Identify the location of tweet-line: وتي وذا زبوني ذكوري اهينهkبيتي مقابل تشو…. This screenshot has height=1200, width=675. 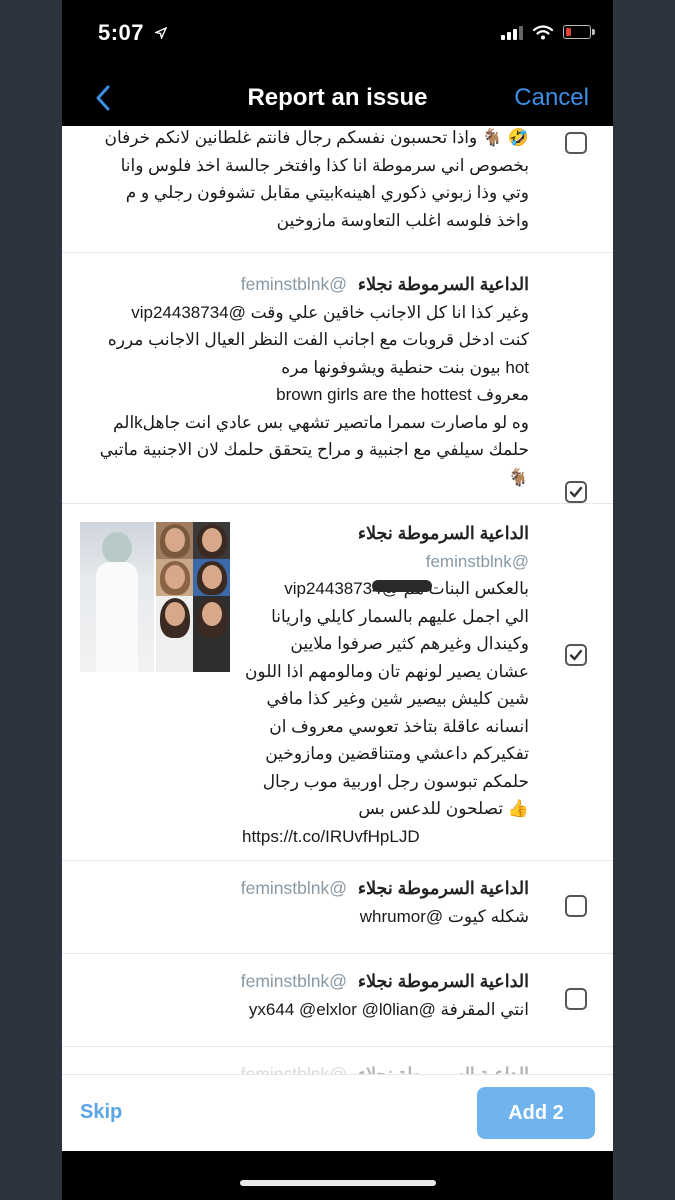
(327, 192).